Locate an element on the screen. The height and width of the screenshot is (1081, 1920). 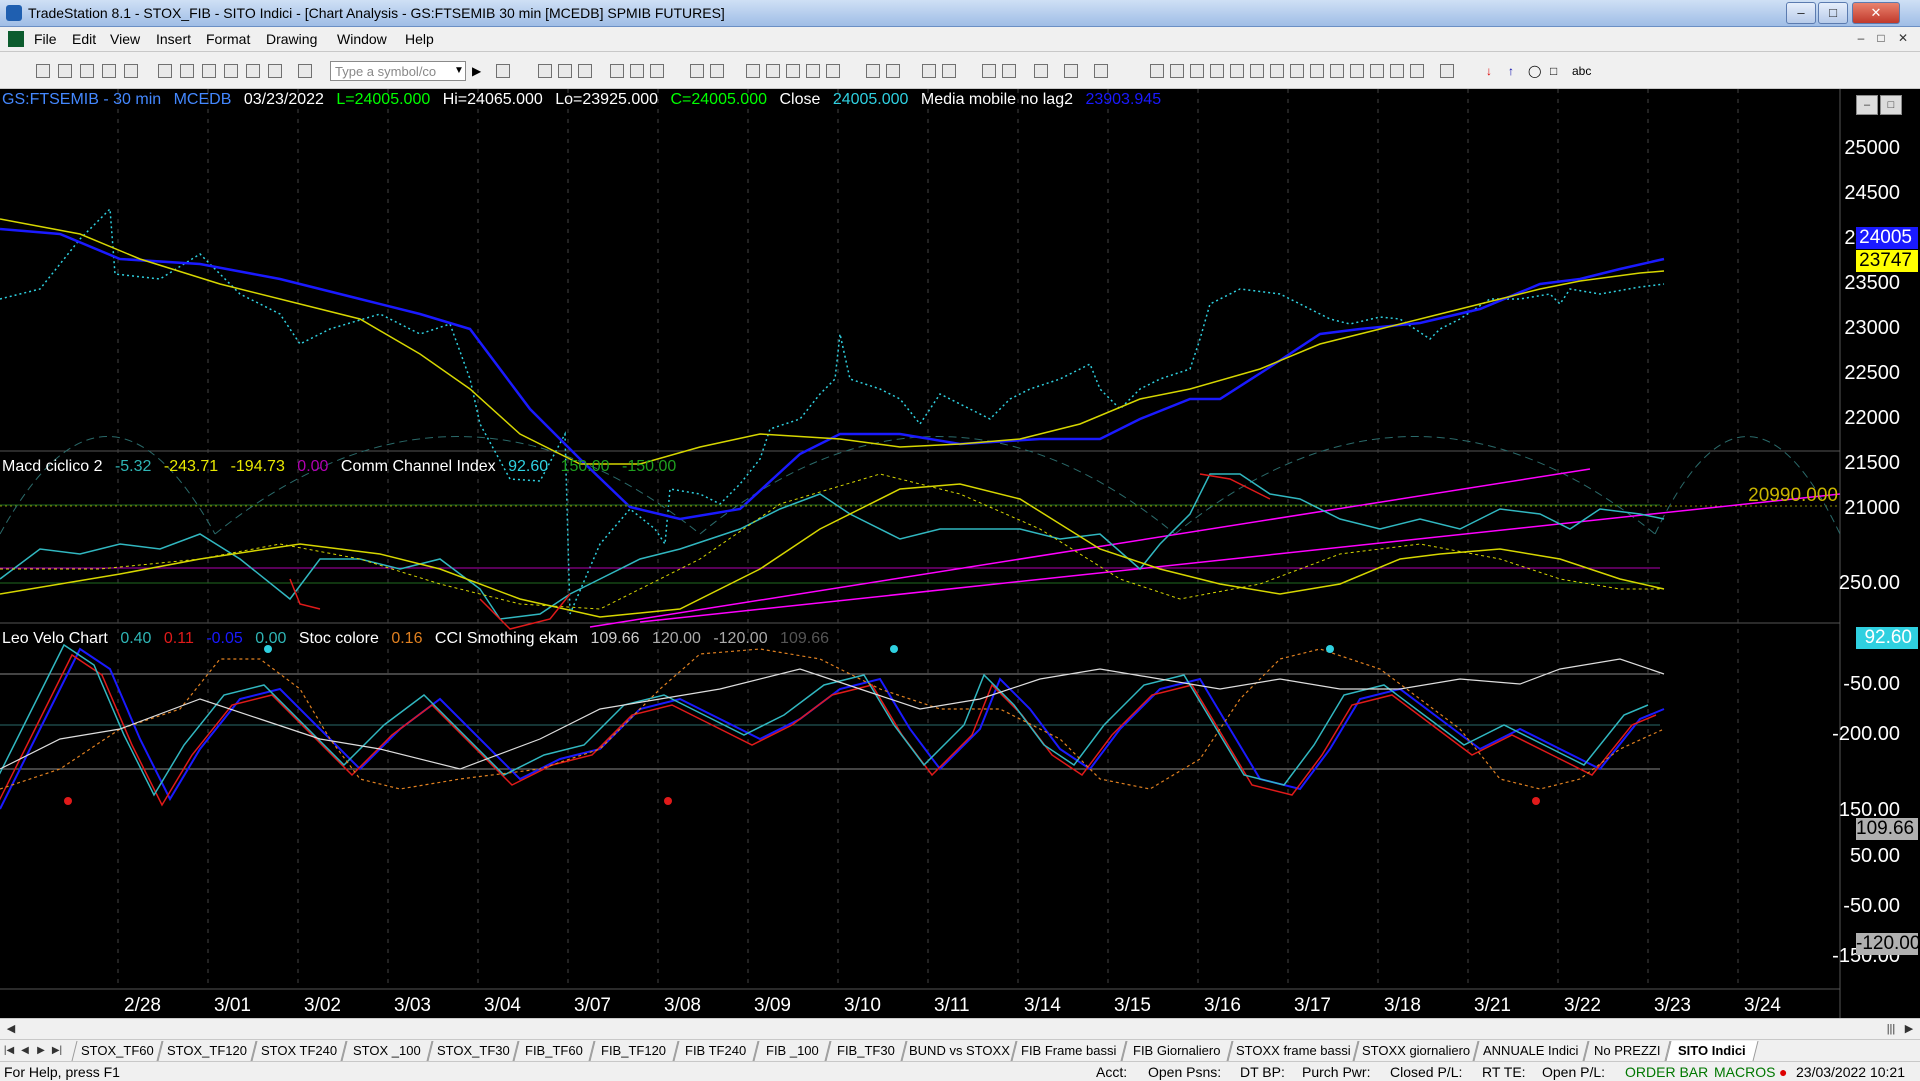
first-tab-icon: |◀ is located at coordinates (9, 1051).